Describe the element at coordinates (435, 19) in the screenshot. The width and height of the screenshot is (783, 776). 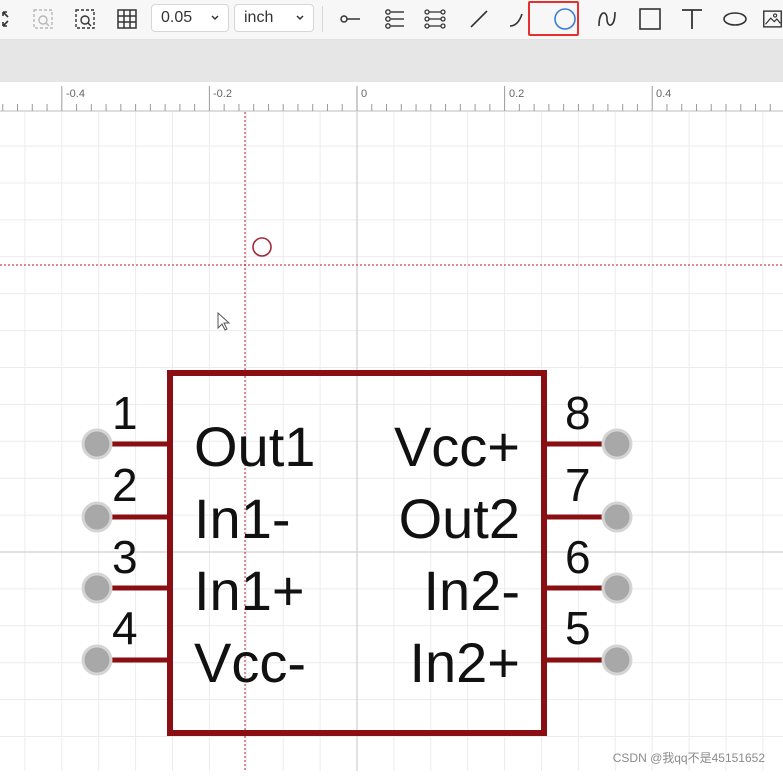
I see `pin-array-icon` at that location.